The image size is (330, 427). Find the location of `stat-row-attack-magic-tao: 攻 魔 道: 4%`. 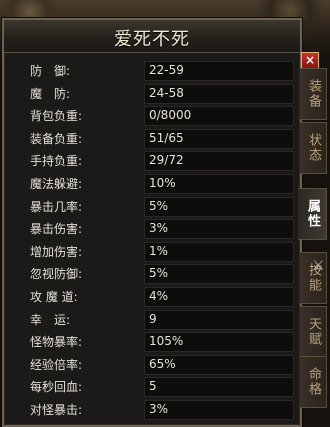

stat-row-attack-magic-tao: 攻 魔 道: 4% is located at coordinates (154, 297).